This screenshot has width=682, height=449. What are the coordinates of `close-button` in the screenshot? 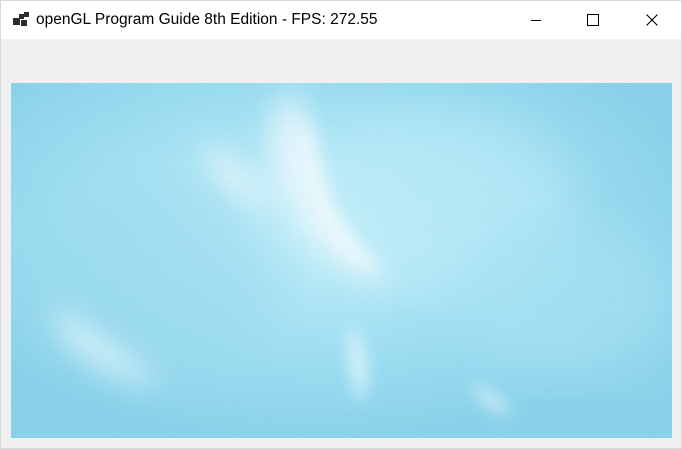 It's located at (652, 20).